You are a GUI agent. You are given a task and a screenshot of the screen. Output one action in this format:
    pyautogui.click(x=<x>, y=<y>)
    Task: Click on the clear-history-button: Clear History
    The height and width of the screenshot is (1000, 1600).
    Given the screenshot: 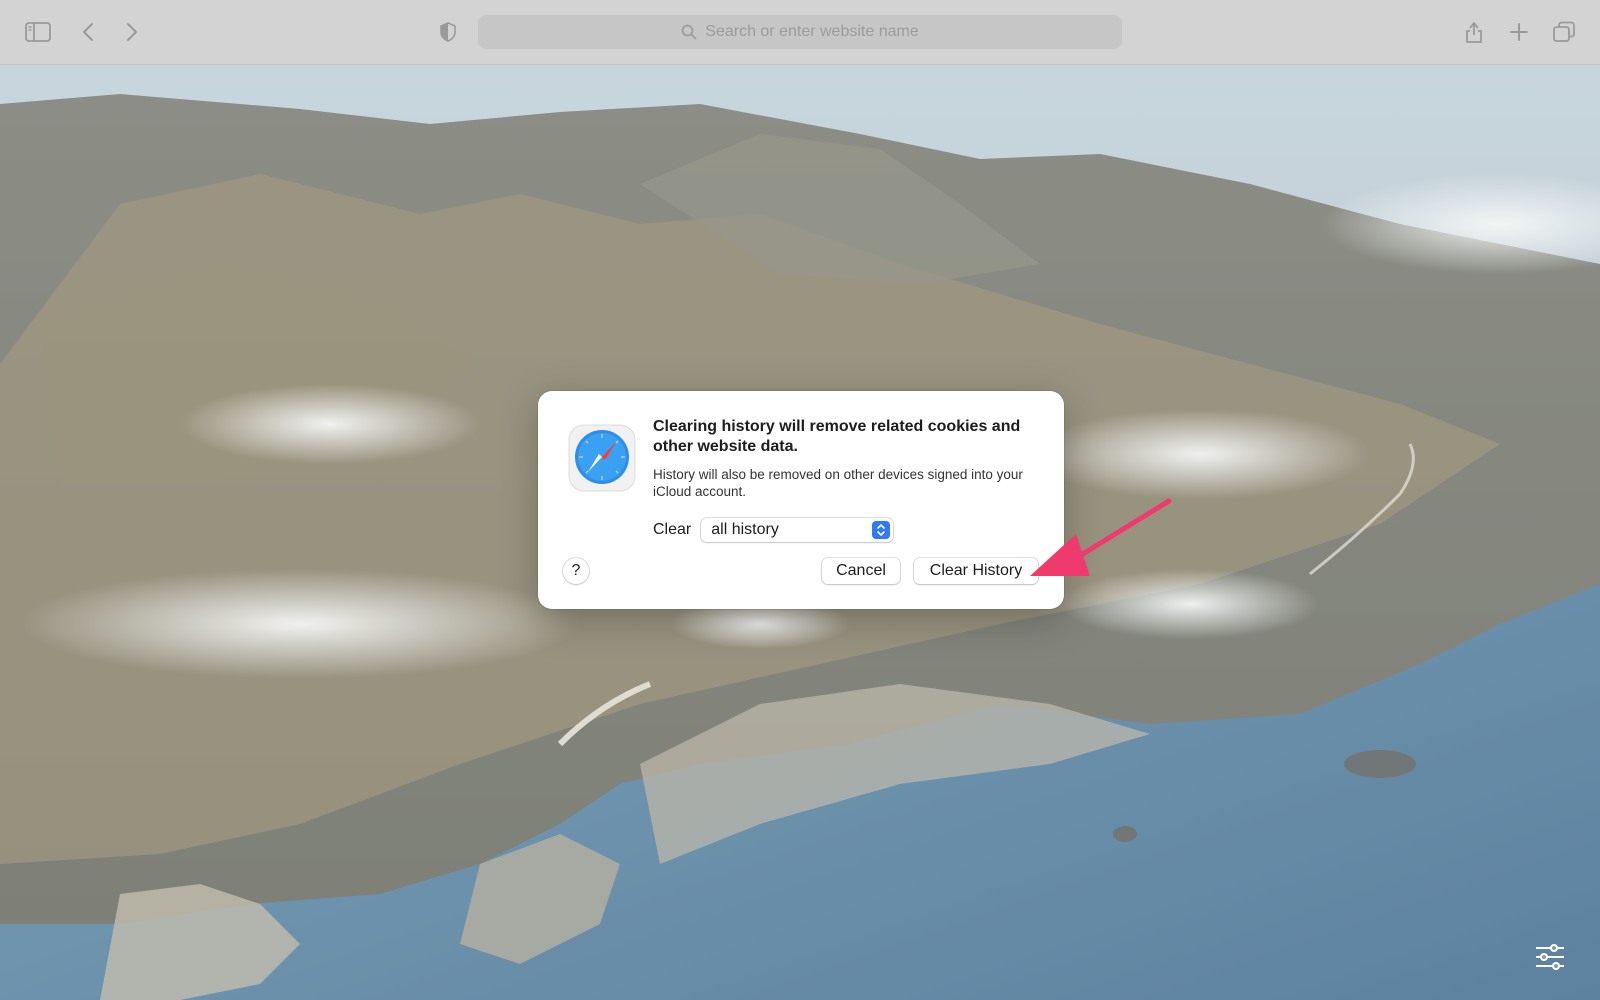 What is the action you would take?
    pyautogui.click(x=976, y=571)
    